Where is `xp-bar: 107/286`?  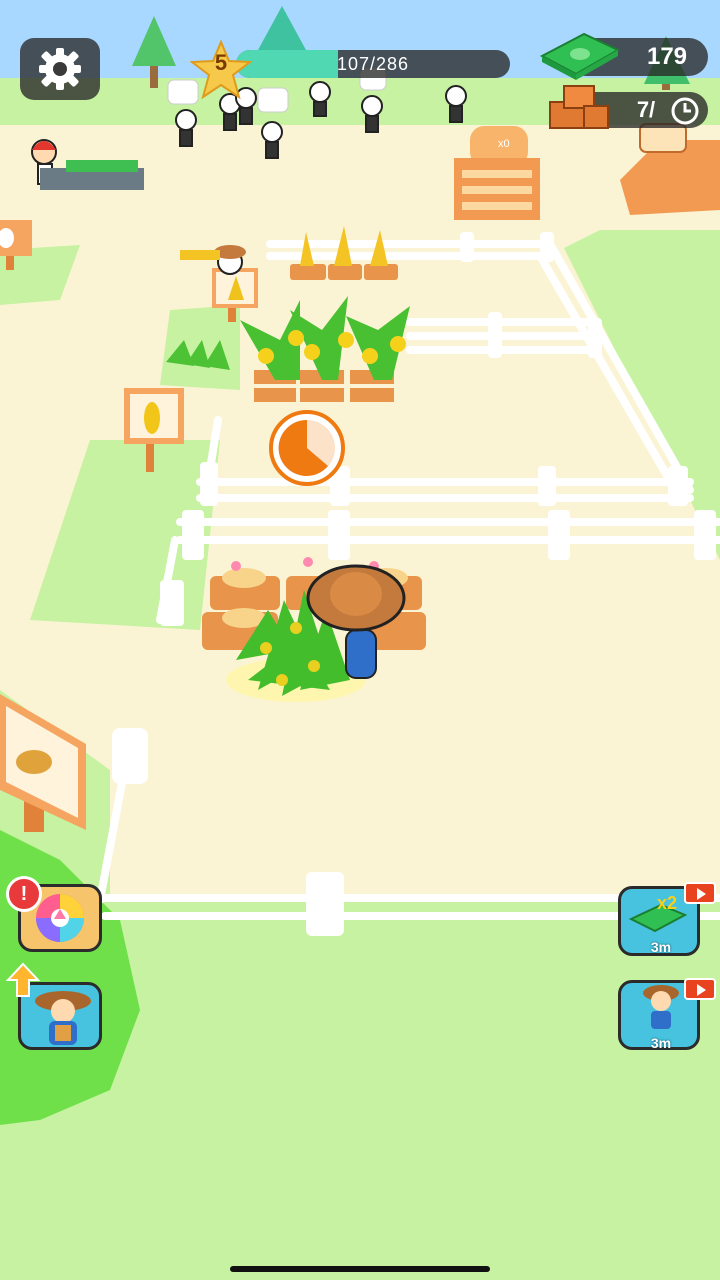 xp-bar: 107/286 is located at coordinates (373, 64).